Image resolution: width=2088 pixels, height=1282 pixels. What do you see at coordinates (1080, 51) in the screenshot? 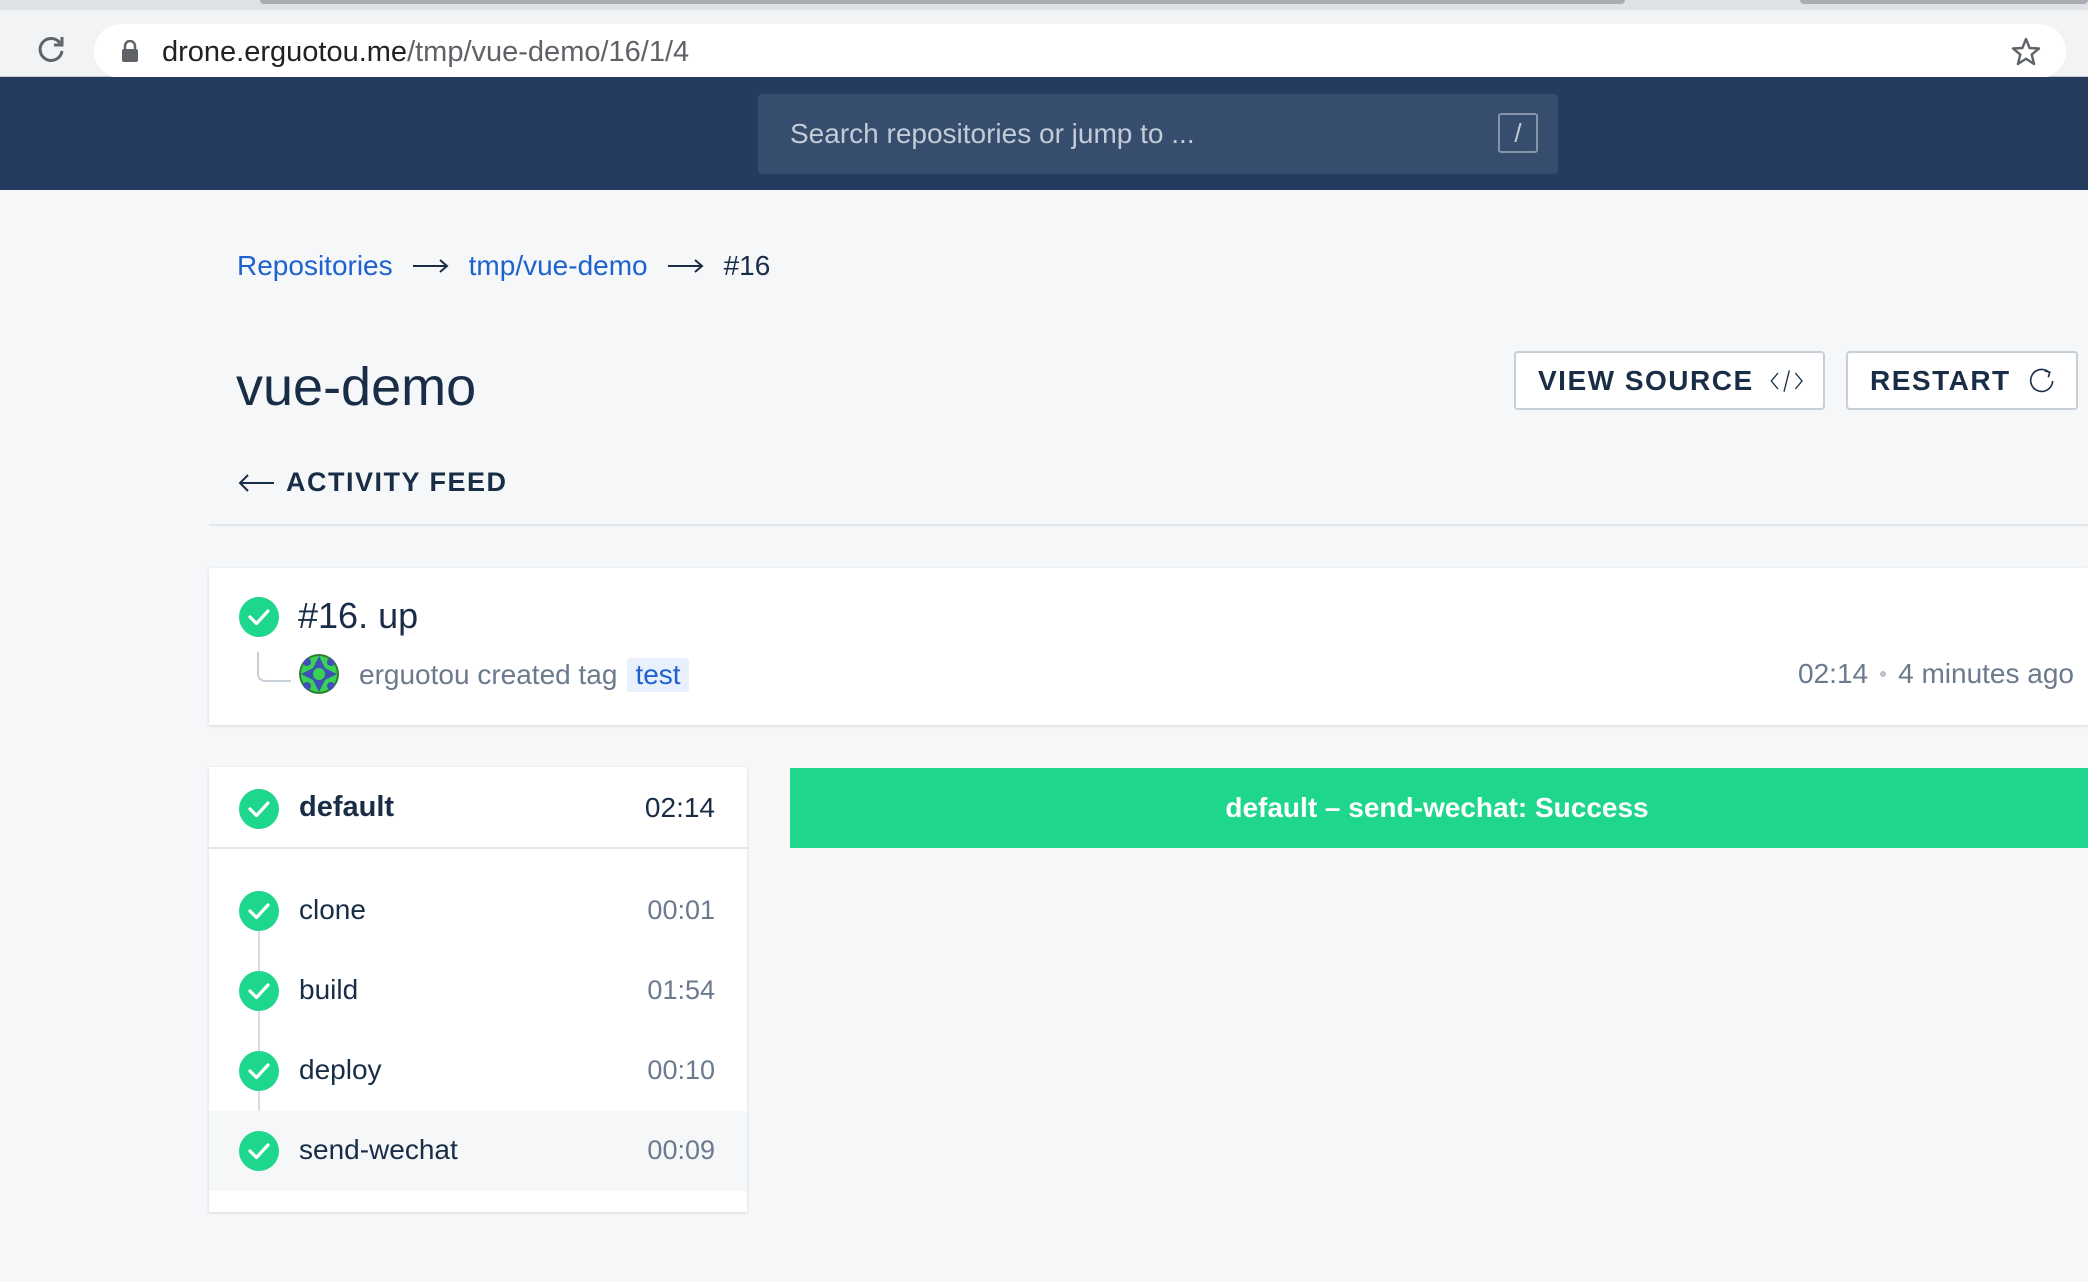
I see `address-bar: drone.erguotou.me/tmp/vue-demo/16/1/4` at bounding box center [1080, 51].